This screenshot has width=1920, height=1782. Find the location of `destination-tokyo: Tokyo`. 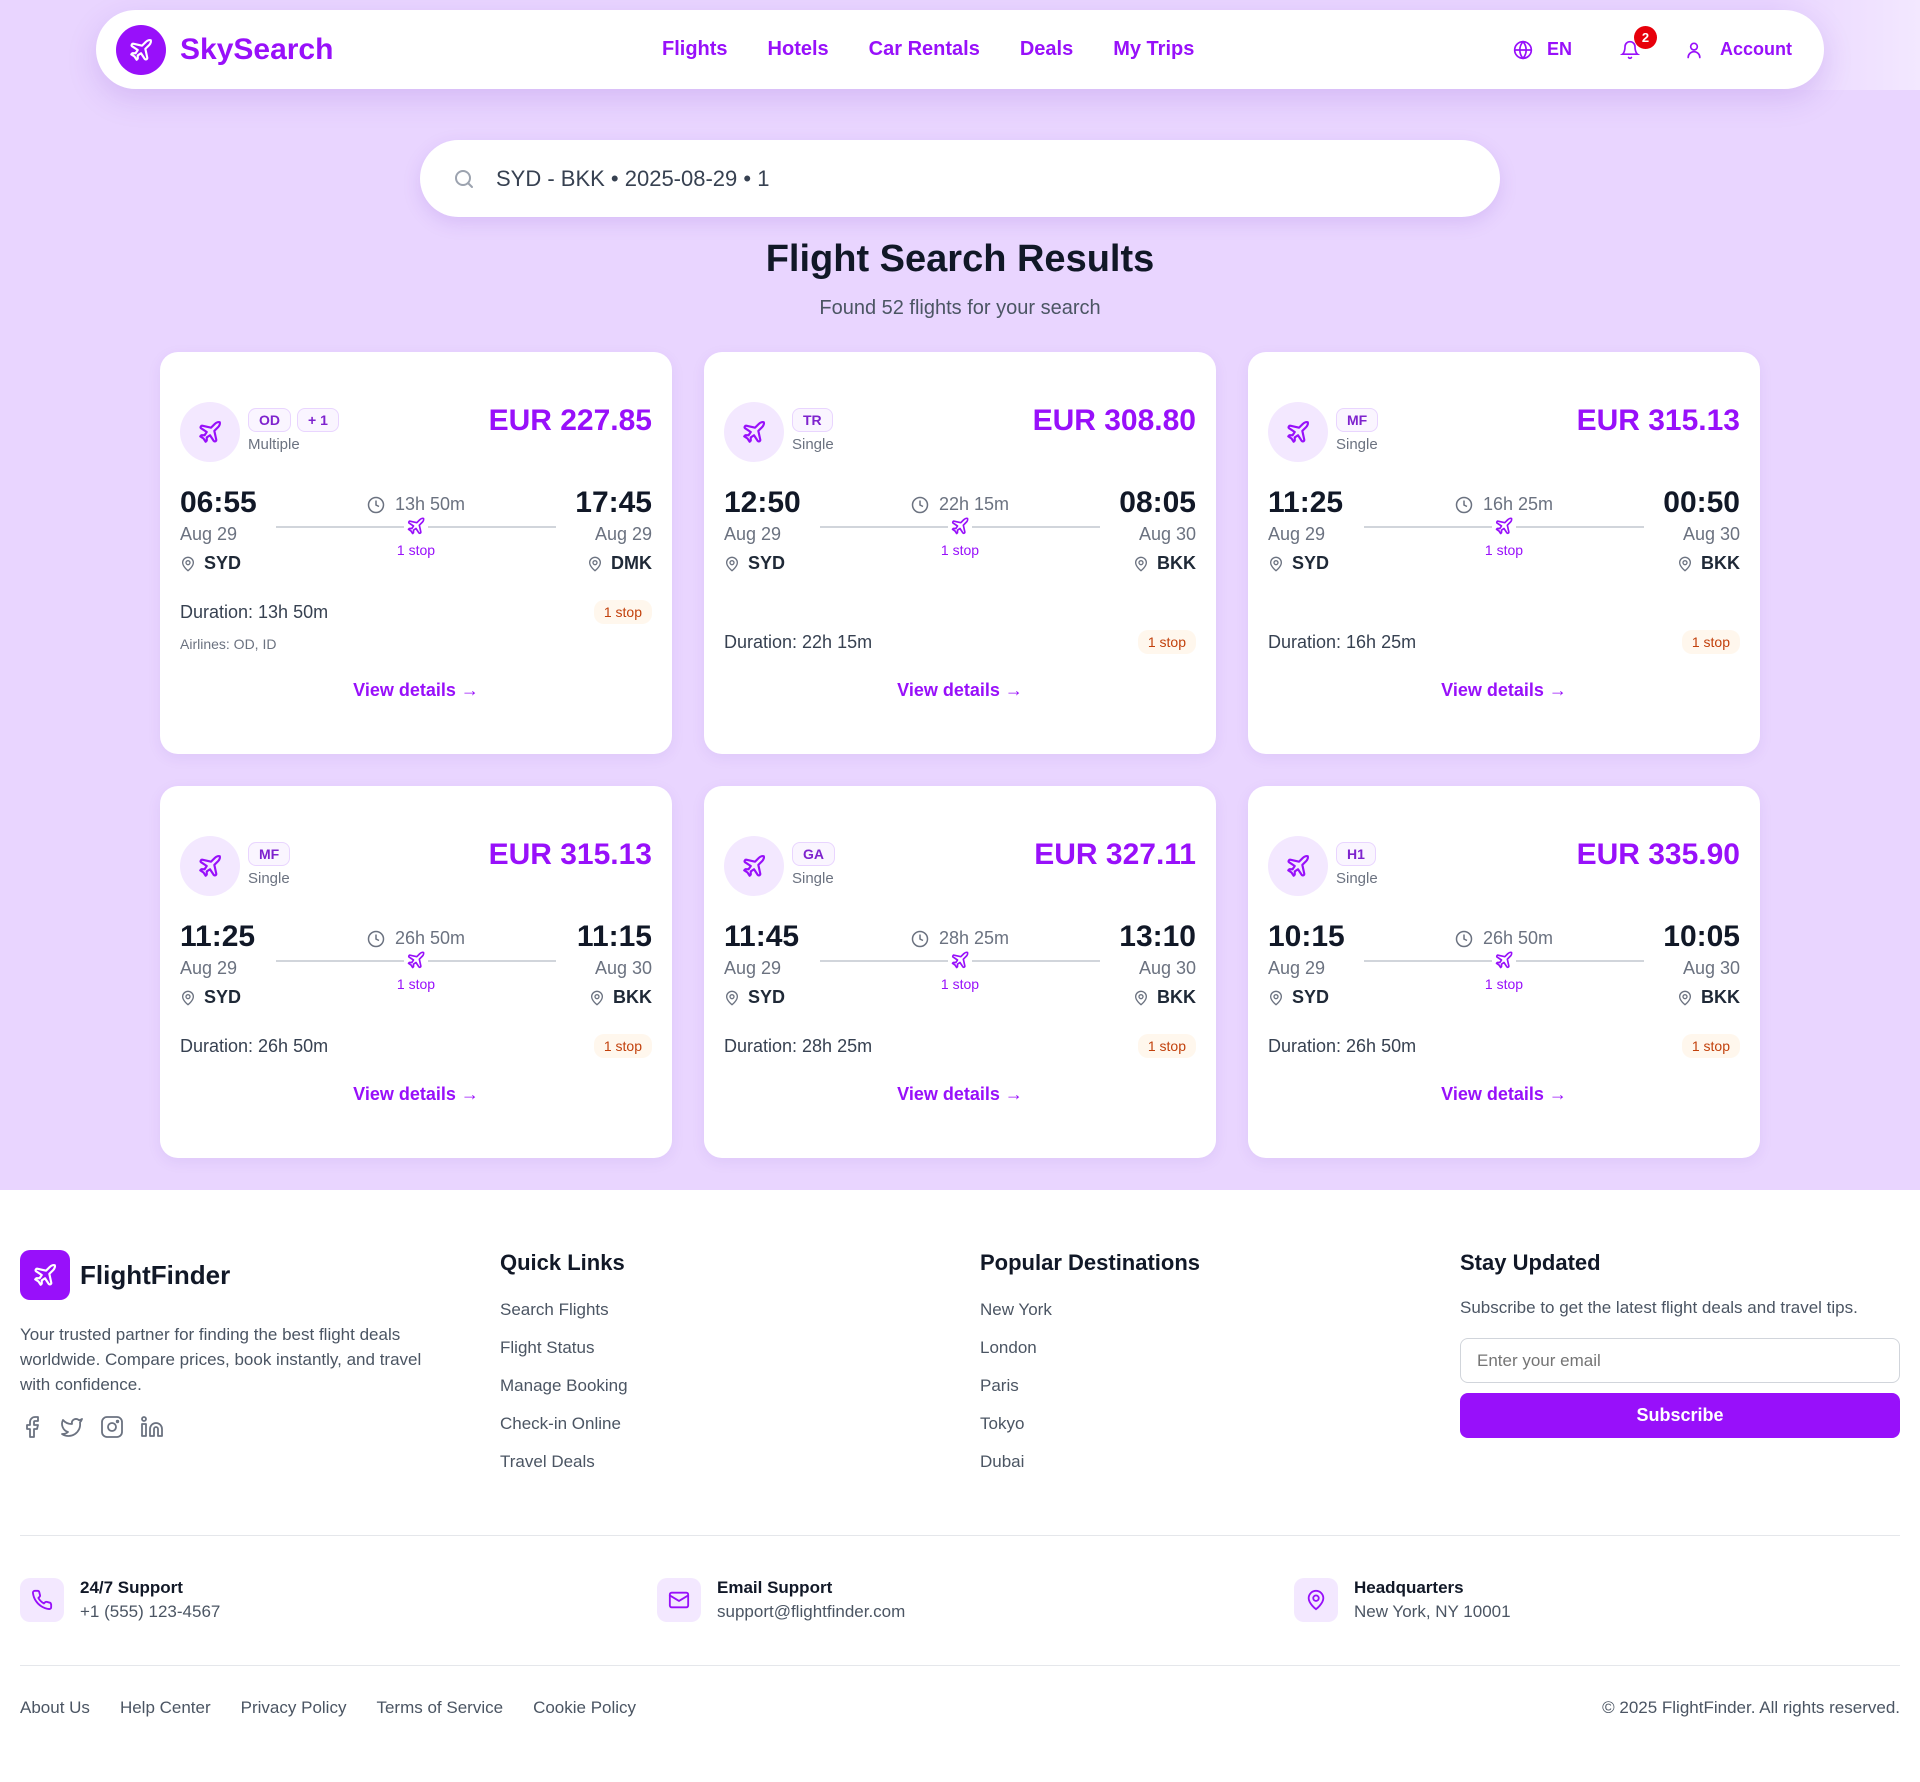

destination-tokyo: Tokyo is located at coordinates (1090, 1424).